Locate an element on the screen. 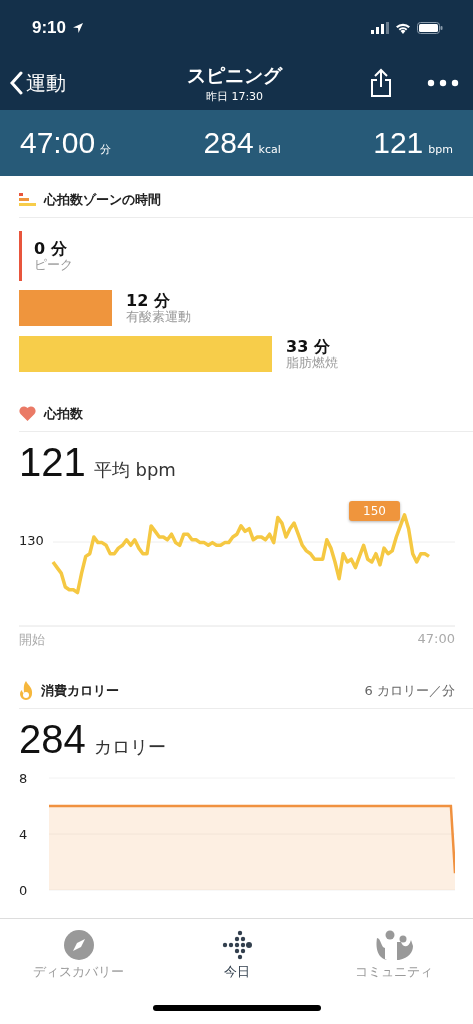  status-time: 9:10 is located at coordinates (49, 28).